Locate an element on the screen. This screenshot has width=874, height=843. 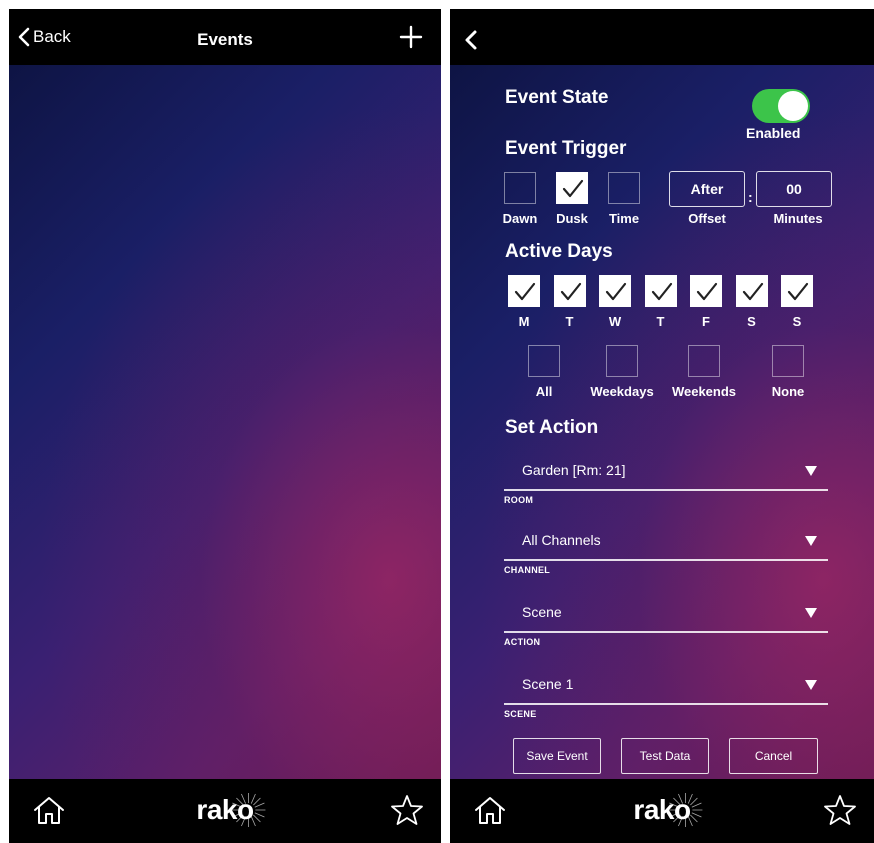
offset-select: After is located at coordinates (707, 189).